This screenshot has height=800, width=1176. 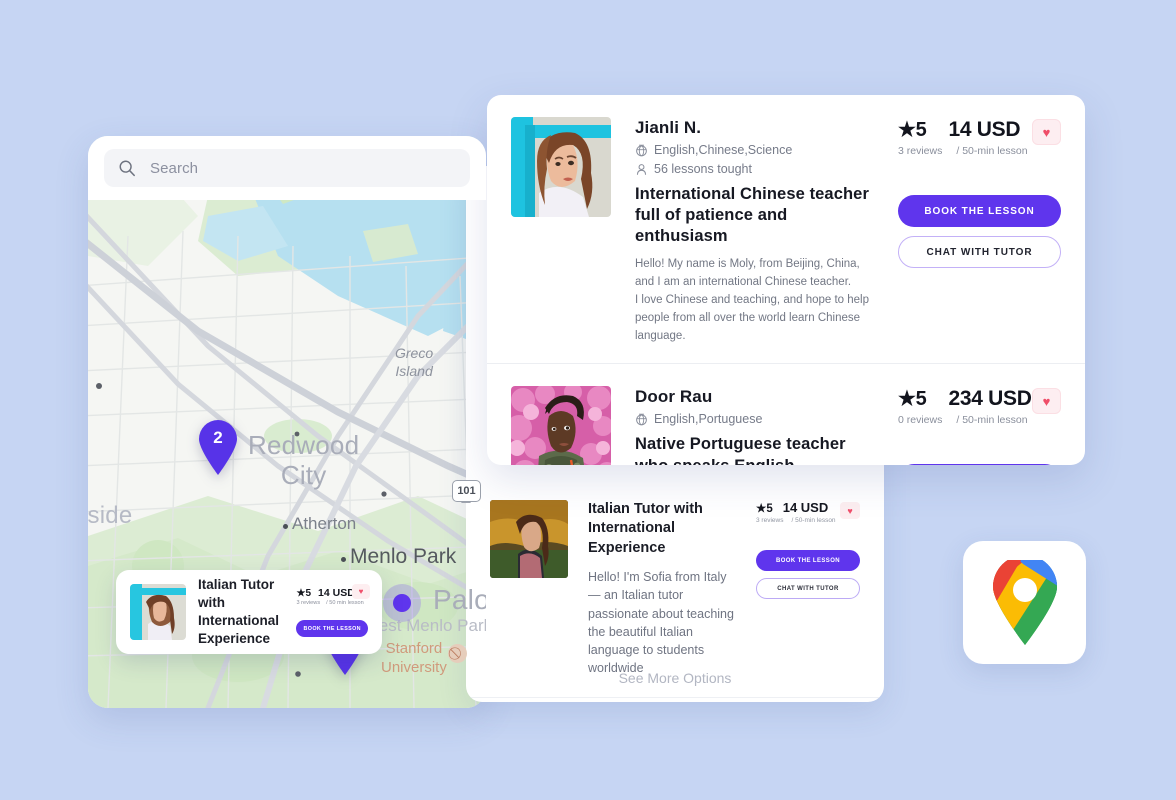 I want to click on google-maps-badge, so click(x=1024, y=602).